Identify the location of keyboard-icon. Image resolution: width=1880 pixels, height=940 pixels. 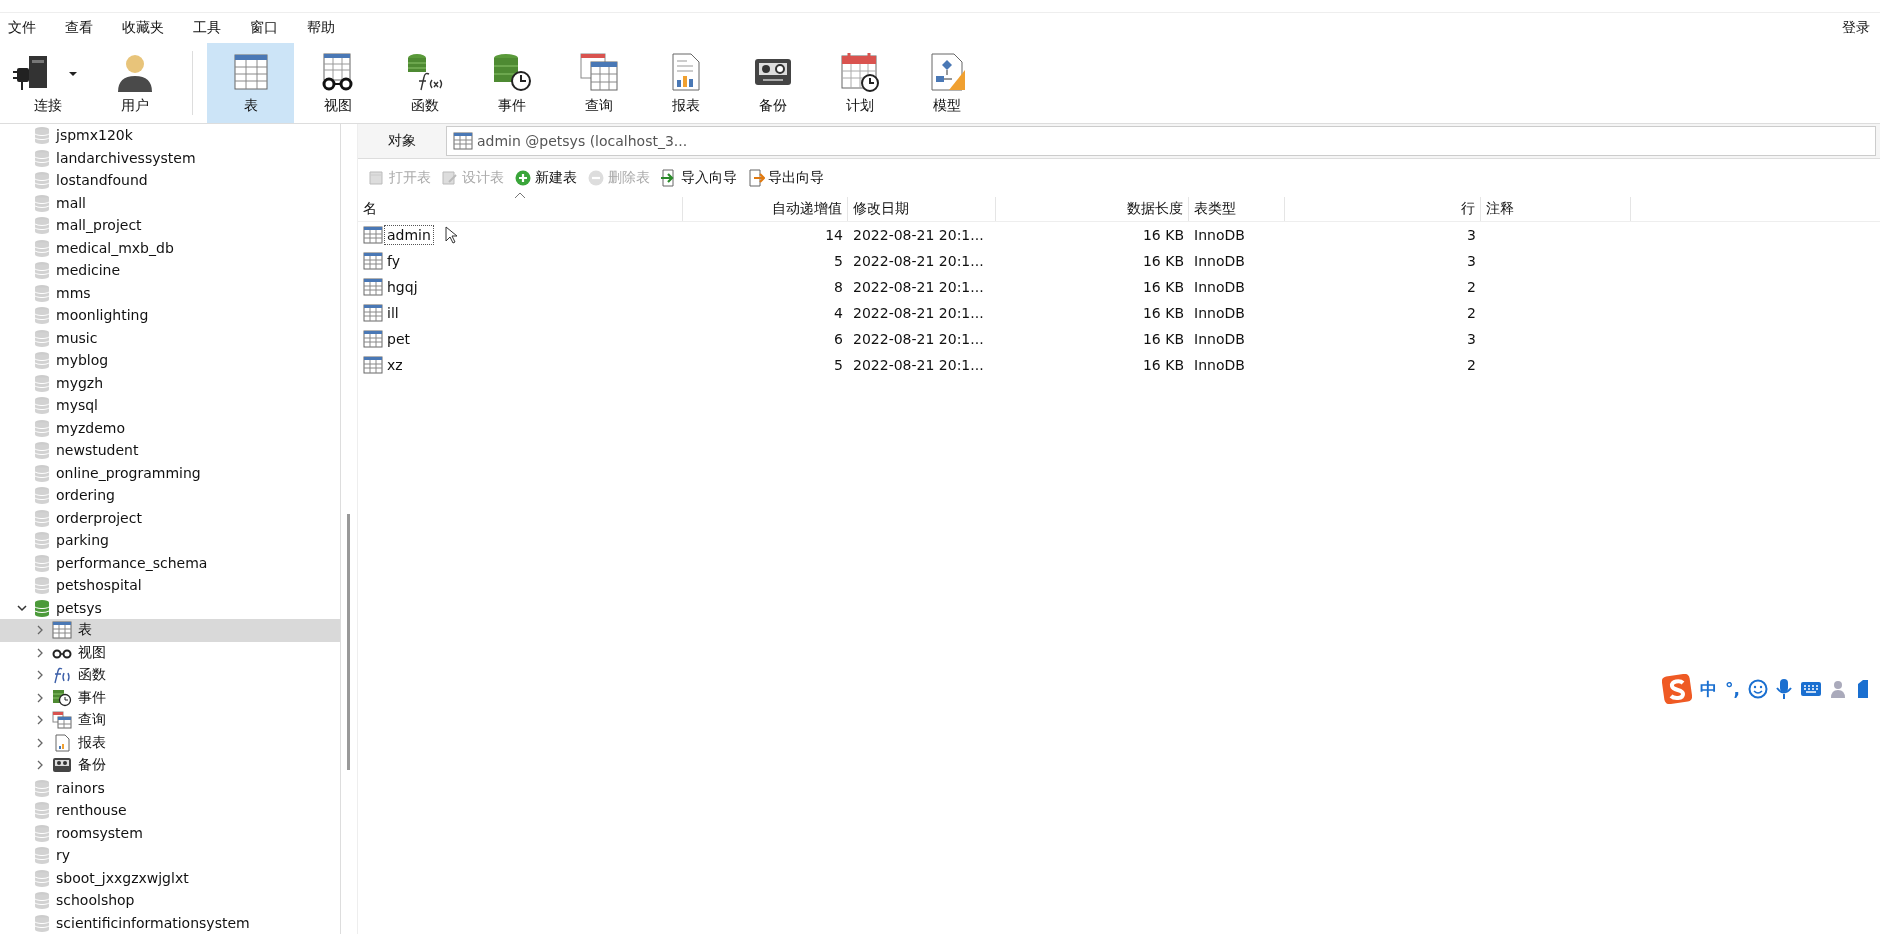
(1810, 689).